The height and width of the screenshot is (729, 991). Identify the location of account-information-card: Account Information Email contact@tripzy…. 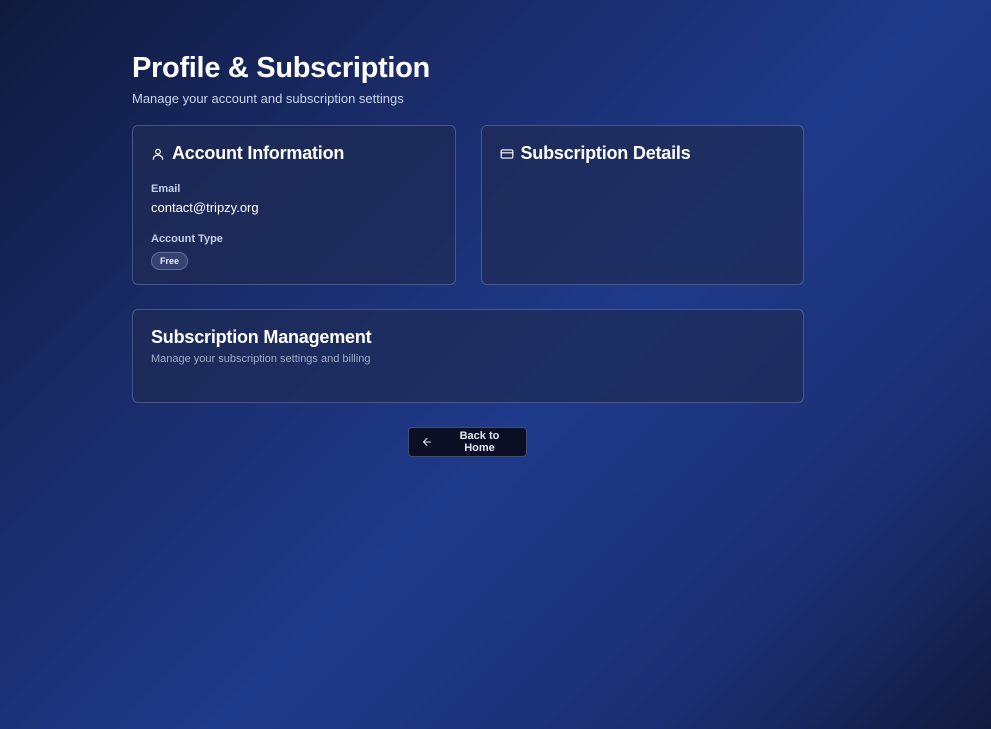
(294, 205).